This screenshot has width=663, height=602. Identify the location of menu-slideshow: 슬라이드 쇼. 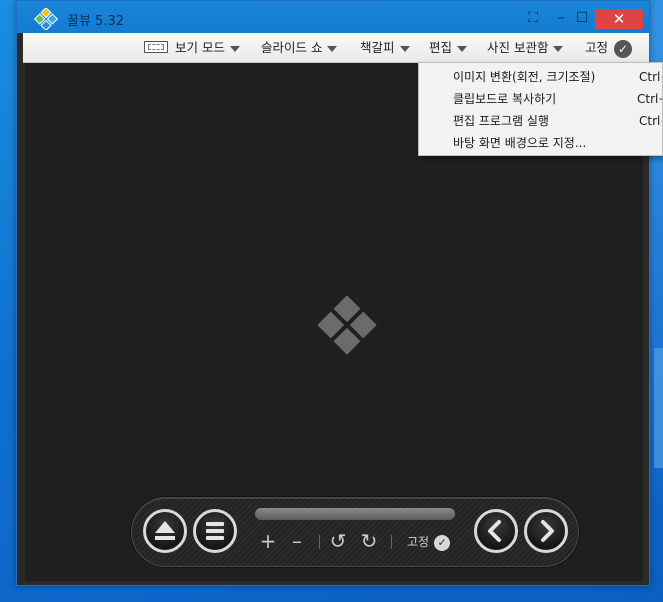
(299, 47).